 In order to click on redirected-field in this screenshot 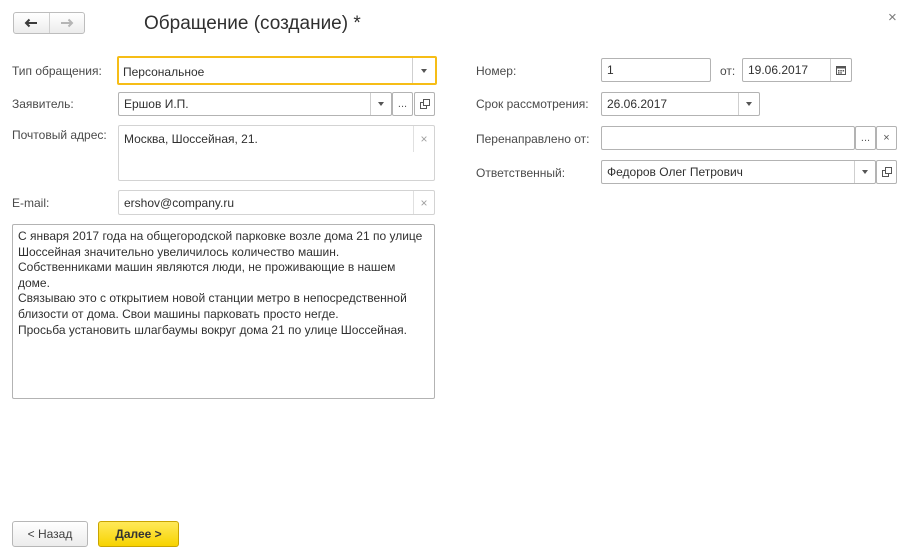, I will do `click(728, 138)`.